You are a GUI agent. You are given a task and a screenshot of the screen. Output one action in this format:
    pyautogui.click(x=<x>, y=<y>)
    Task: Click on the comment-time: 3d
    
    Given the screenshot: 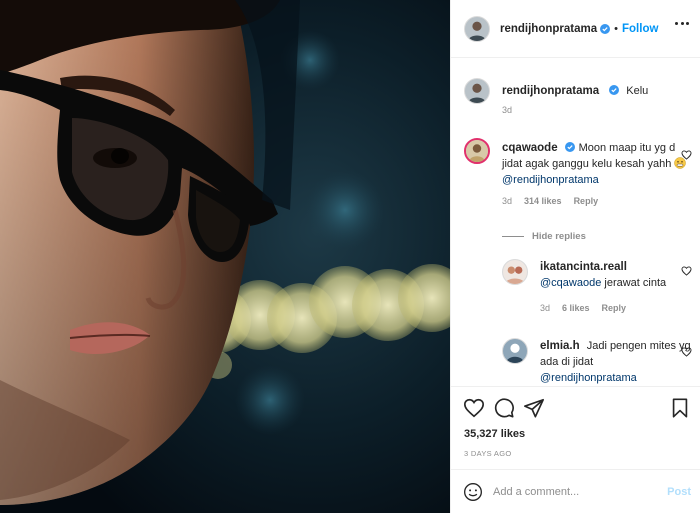 What is the action you would take?
    pyautogui.click(x=507, y=201)
    